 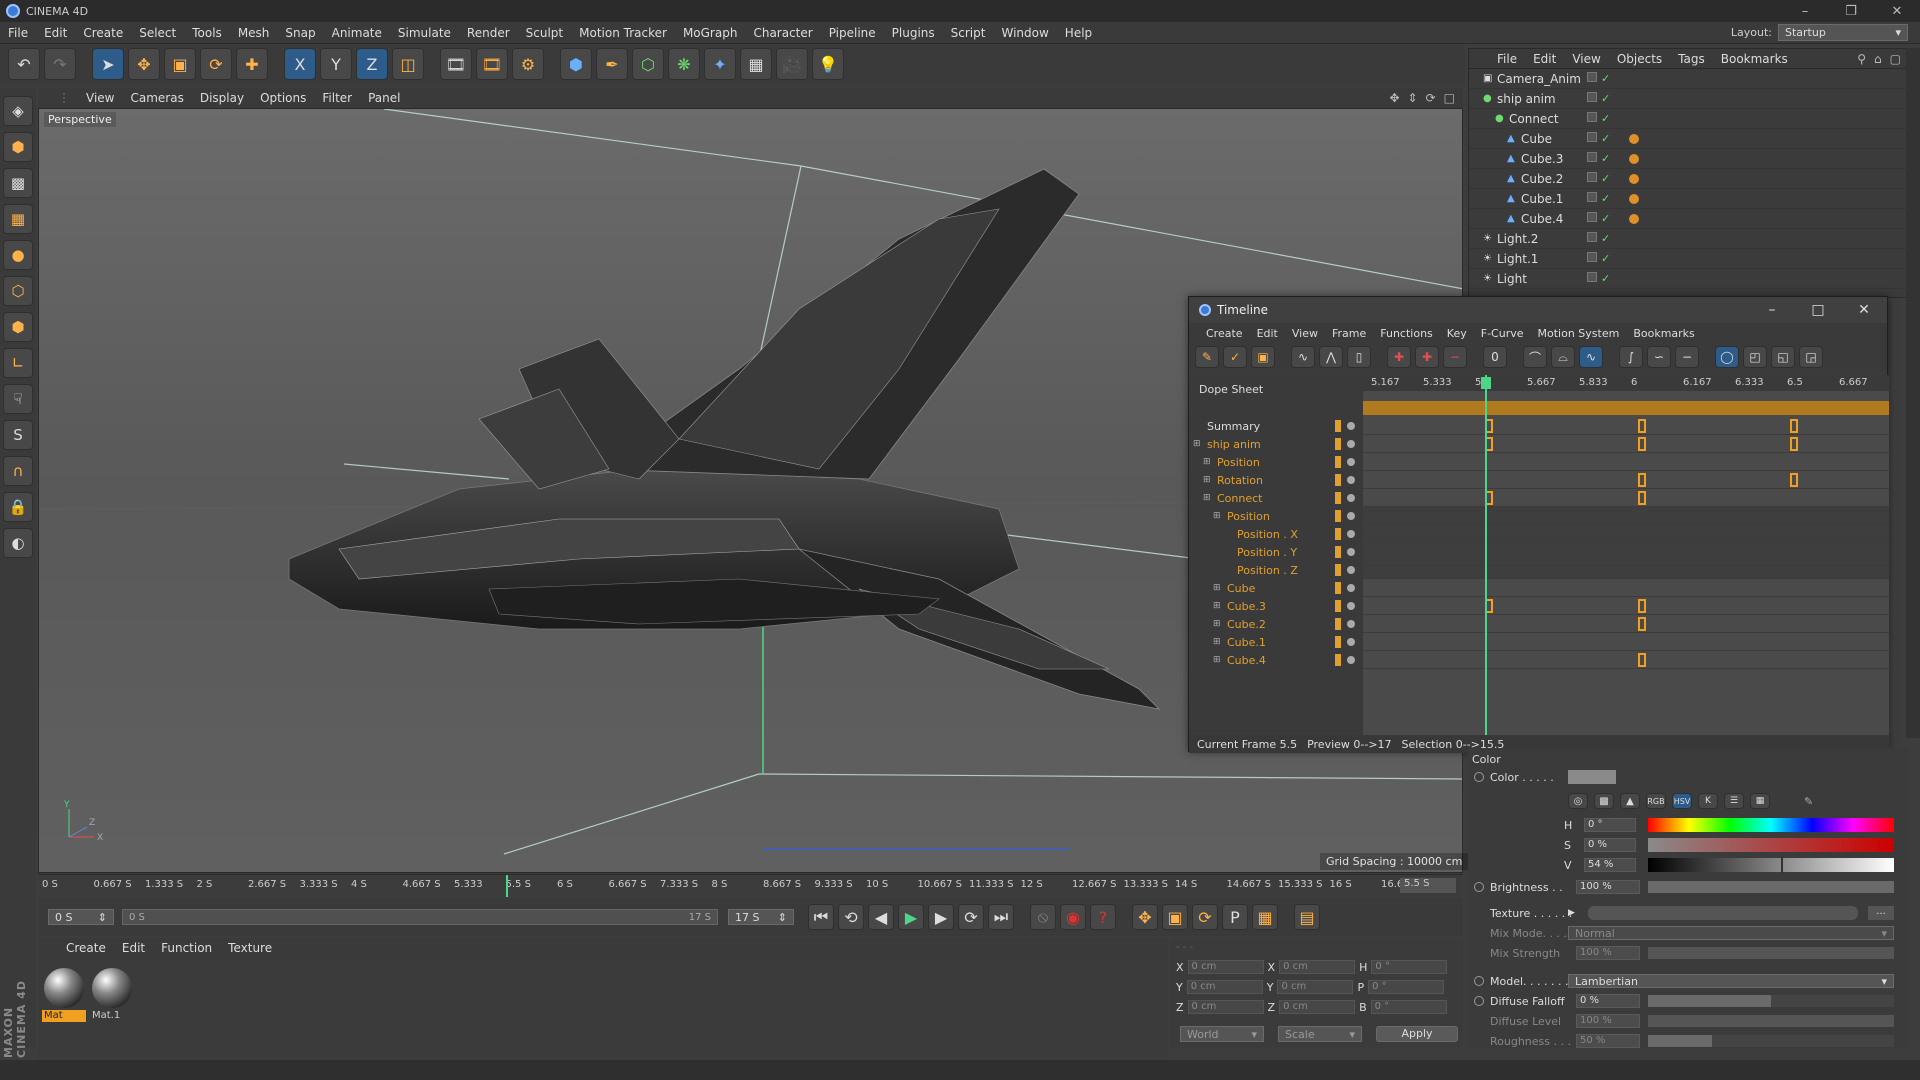 What do you see at coordinates (913, 33) in the screenshot?
I see `menu-plugins: Plugins` at bounding box center [913, 33].